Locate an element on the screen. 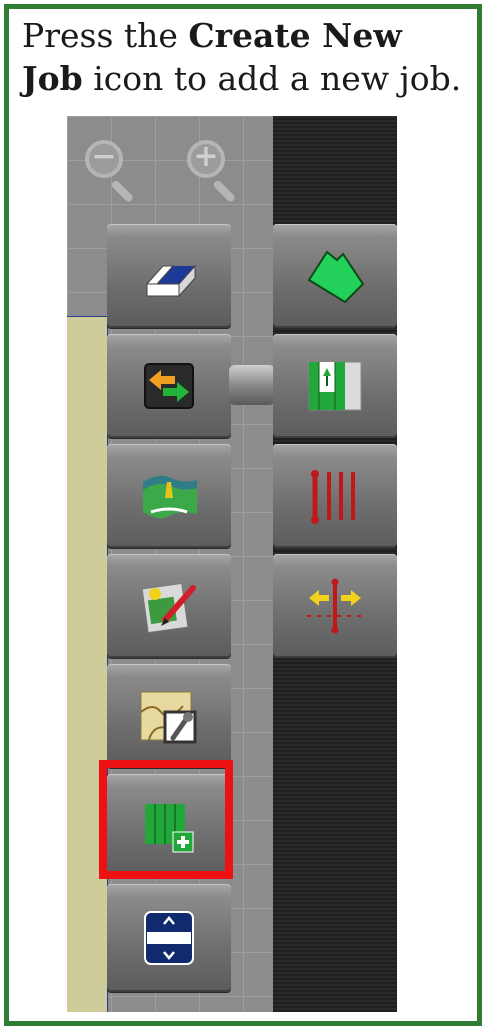 The width and height of the screenshot is (482, 1026). swap-button is located at coordinates (169, 386).